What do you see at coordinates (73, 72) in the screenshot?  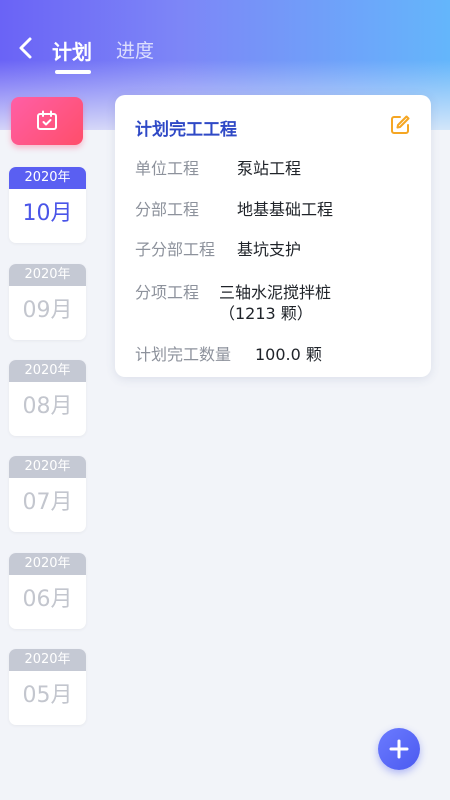 I see `tab-plan-underline` at bounding box center [73, 72].